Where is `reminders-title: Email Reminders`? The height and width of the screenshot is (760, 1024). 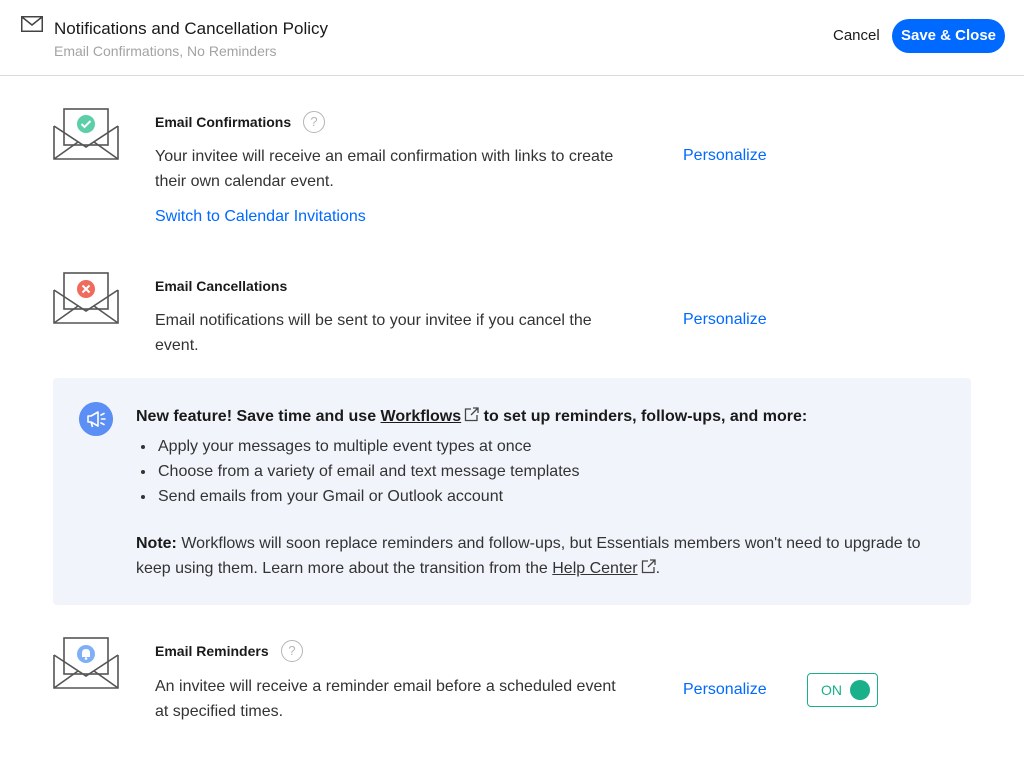
reminders-title: Email Reminders is located at coordinates (212, 651).